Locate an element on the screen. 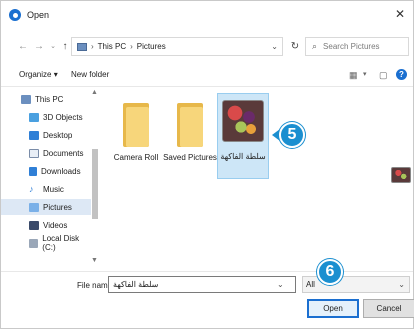 The width and height of the screenshot is (414, 329). organize-label: Organize is located at coordinates (35, 74).